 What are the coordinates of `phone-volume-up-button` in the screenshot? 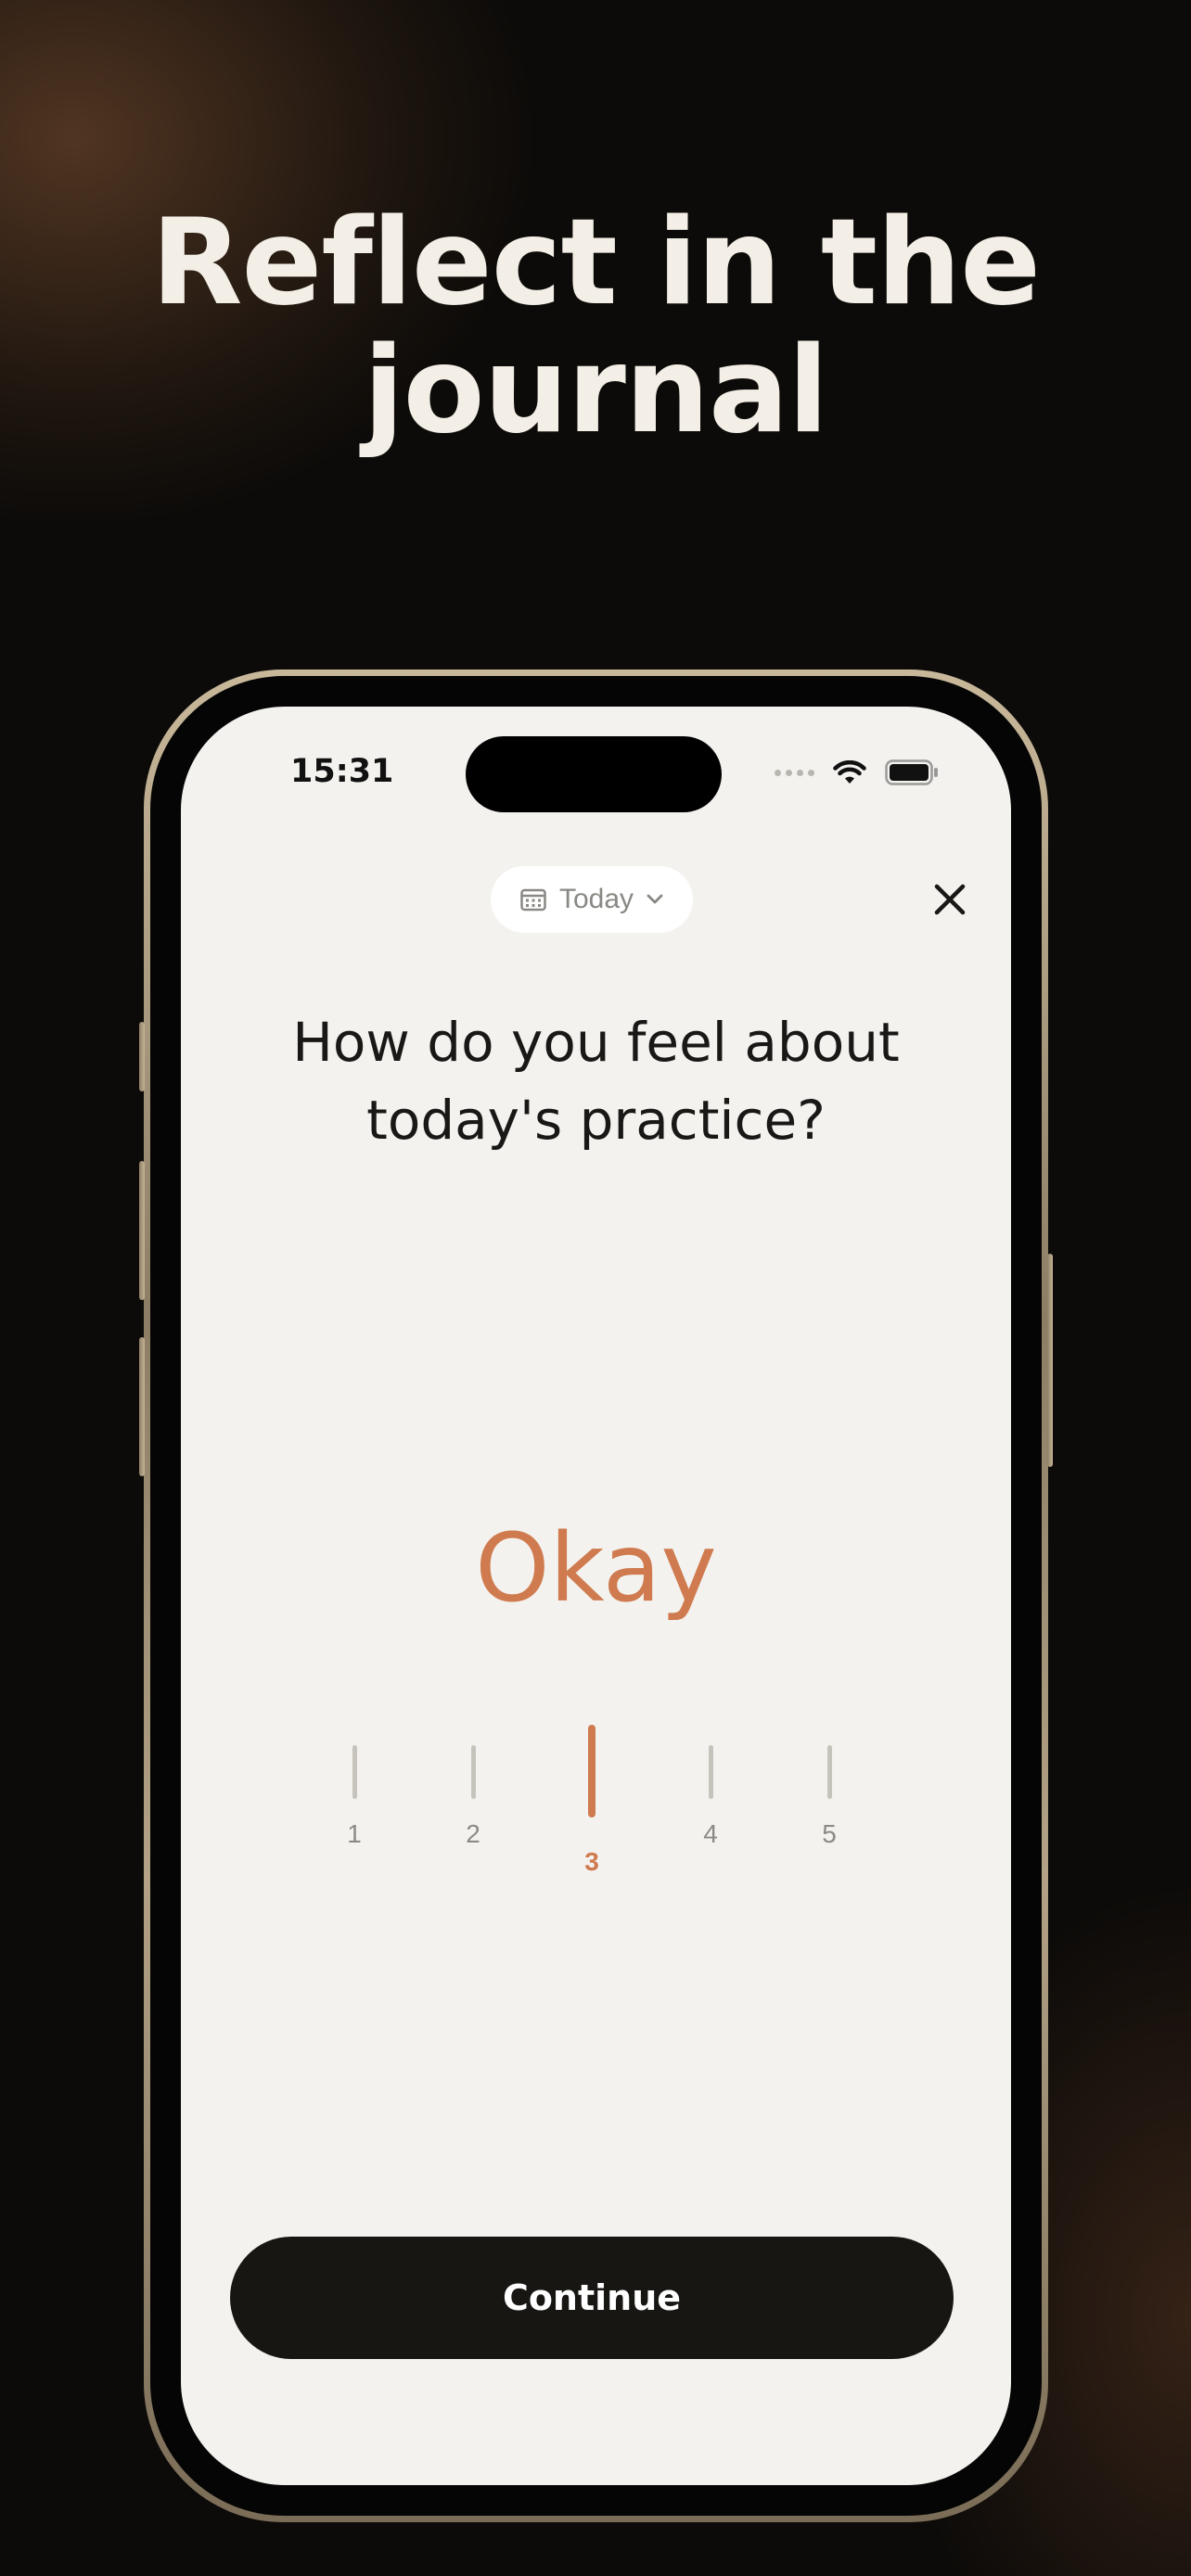 It's located at (142, 1230).